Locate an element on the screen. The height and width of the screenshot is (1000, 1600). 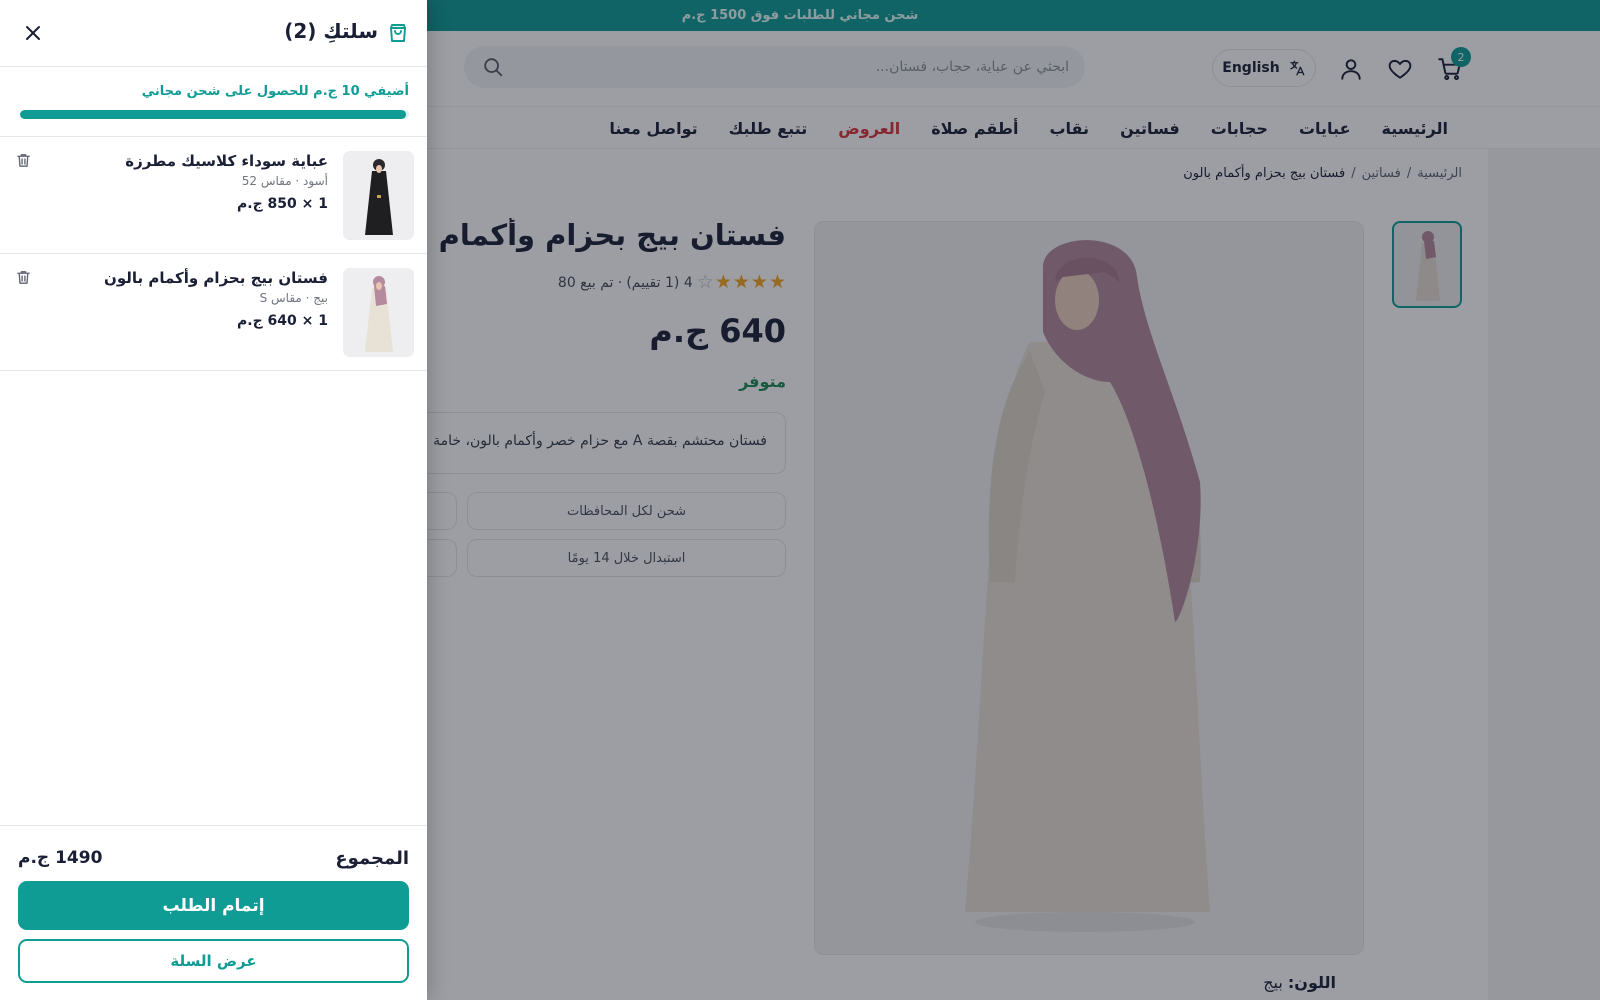
close-drawer-button is located at coordinates (33, 33).